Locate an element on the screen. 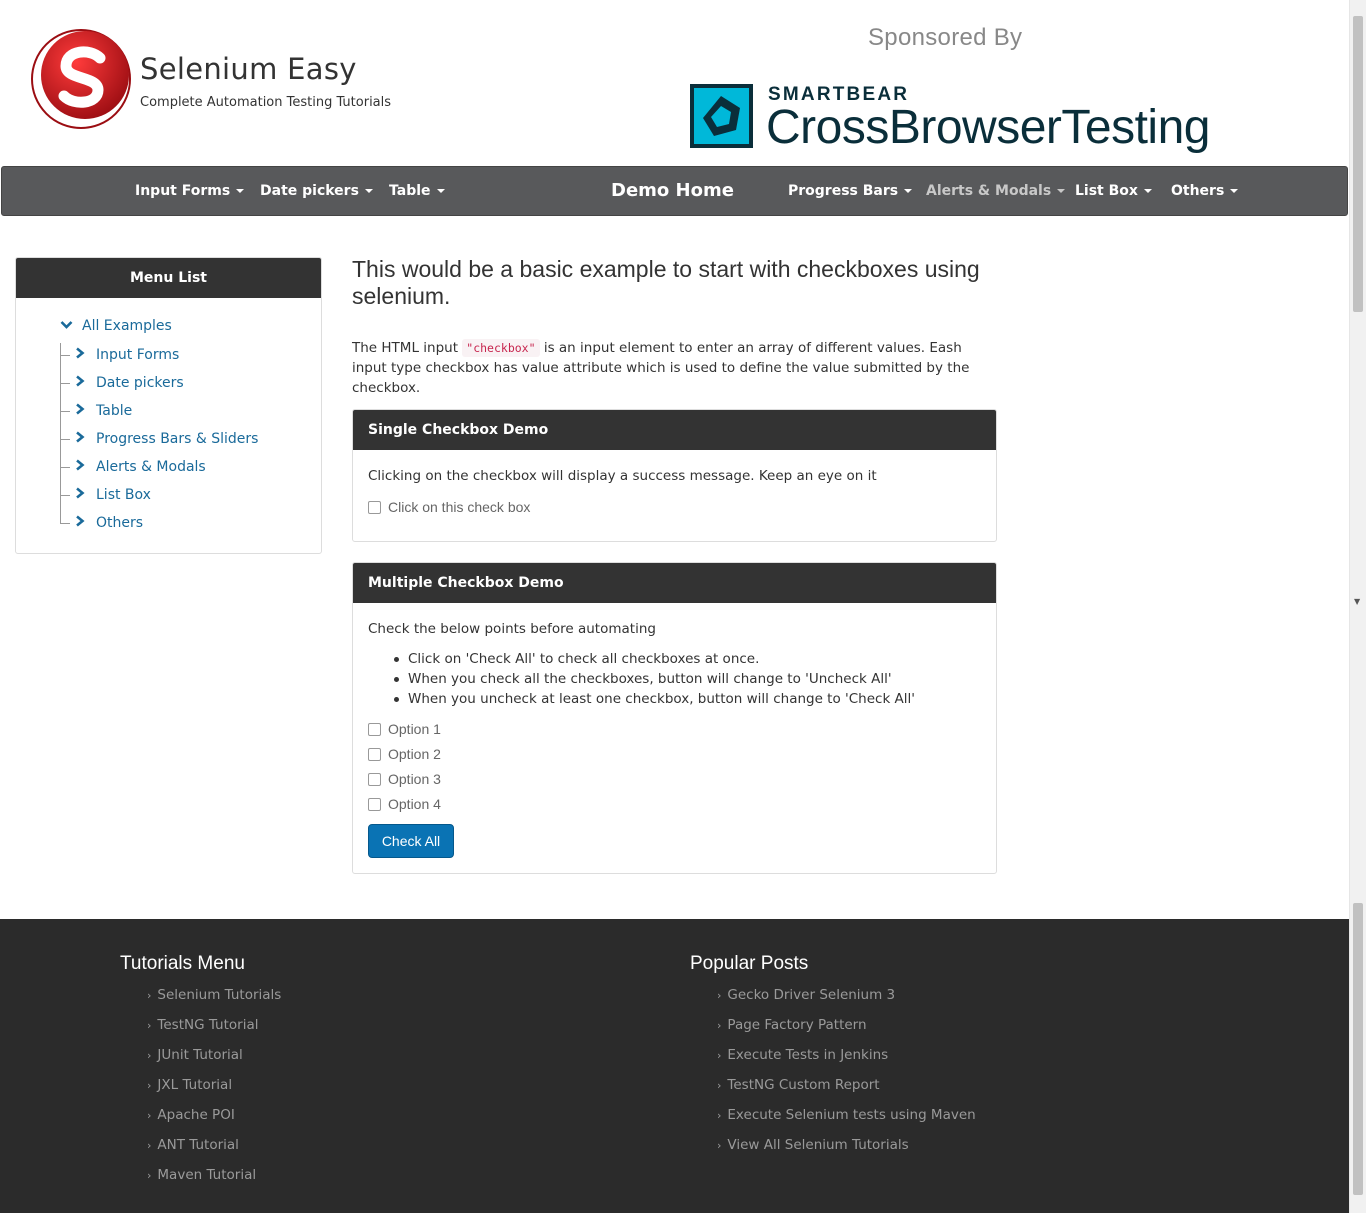 This screenshot has width=1366, height=1213. nav-date-pickers: Date pickers is located at coordinates (316, 191).